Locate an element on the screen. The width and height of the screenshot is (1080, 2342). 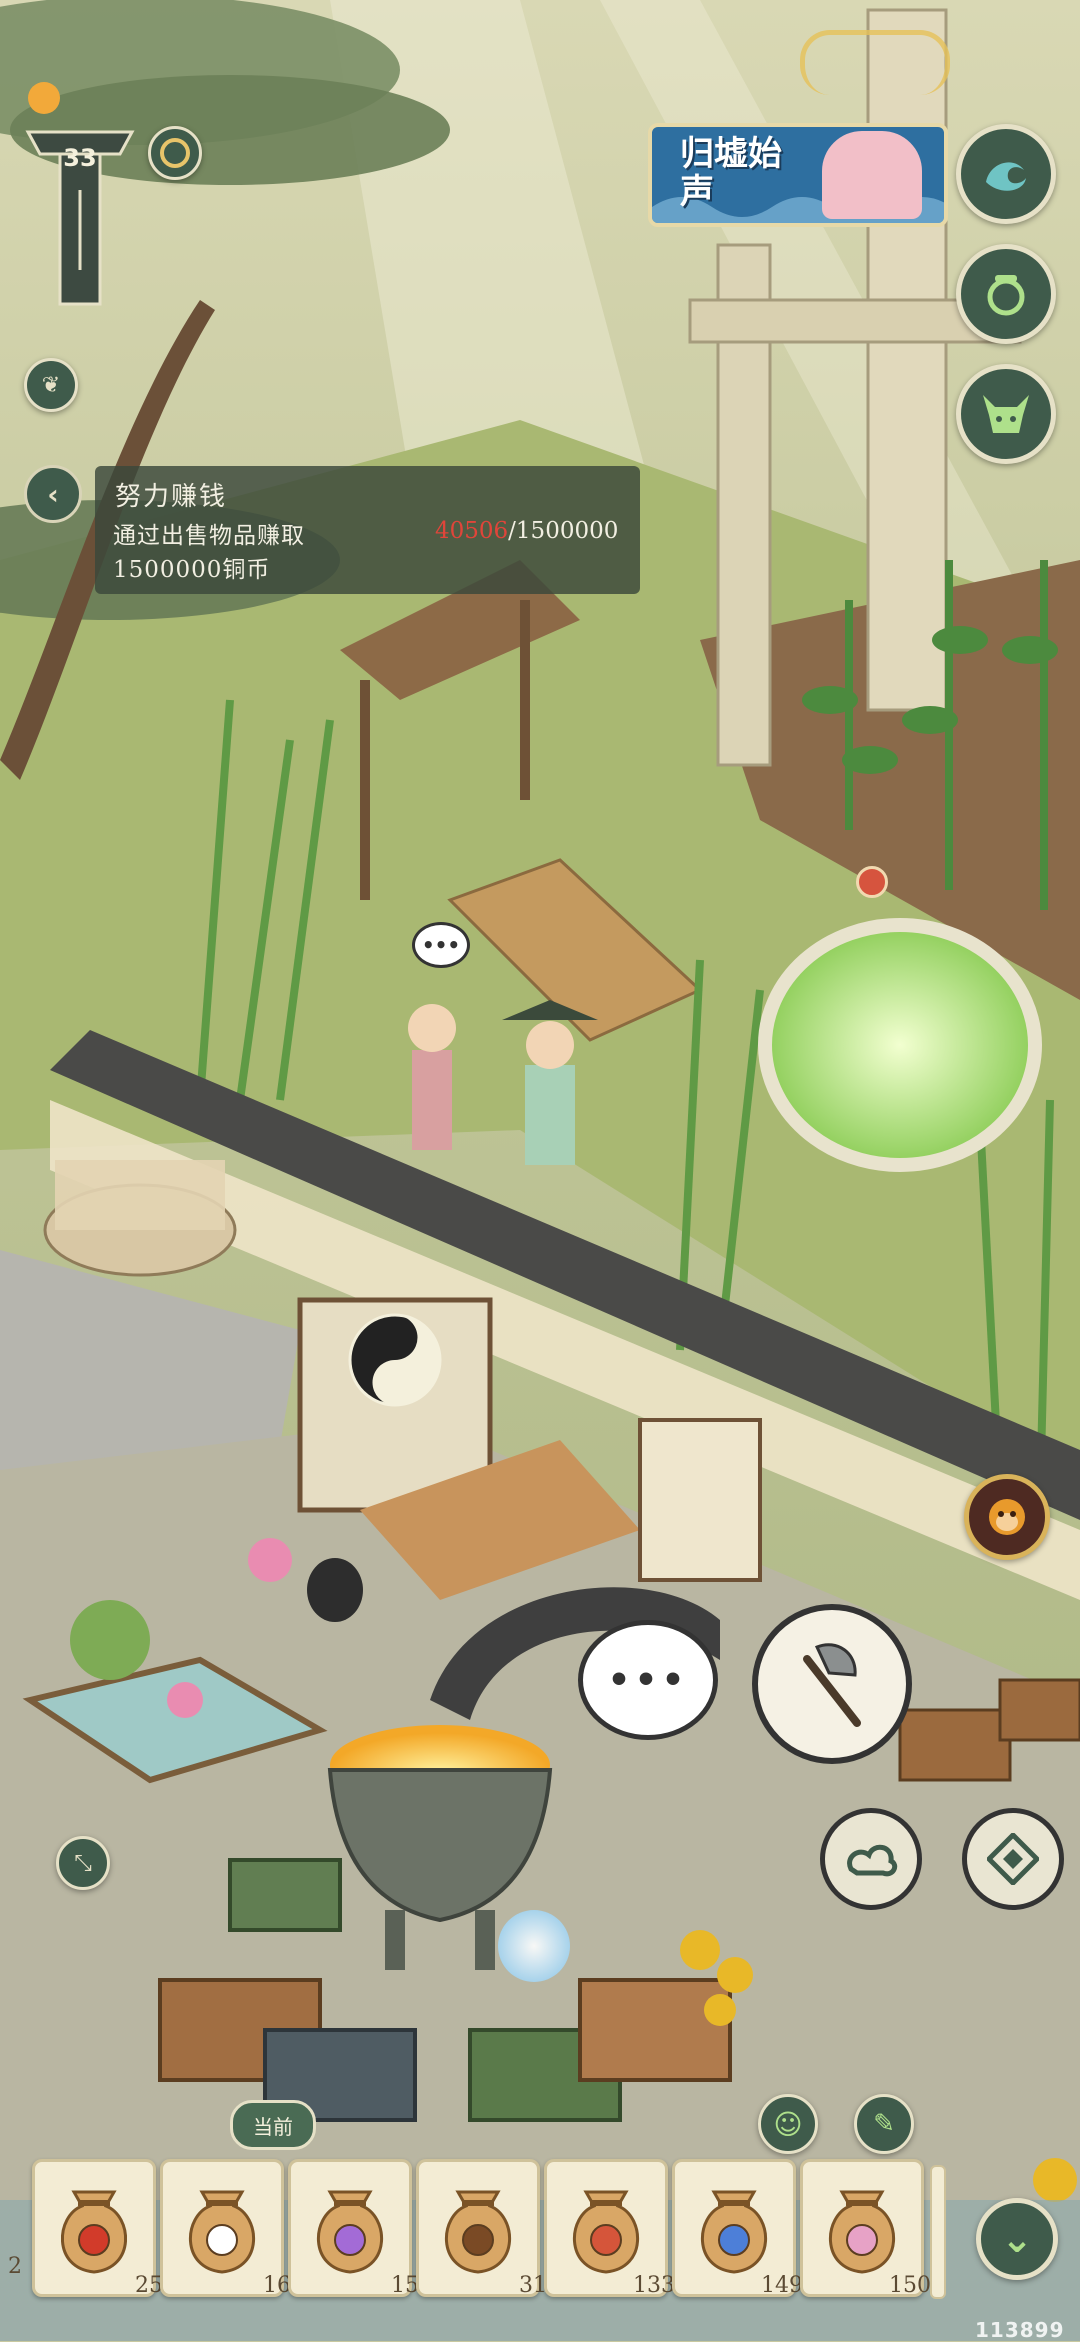
axe-icon is located at coordinates (832, 1685).